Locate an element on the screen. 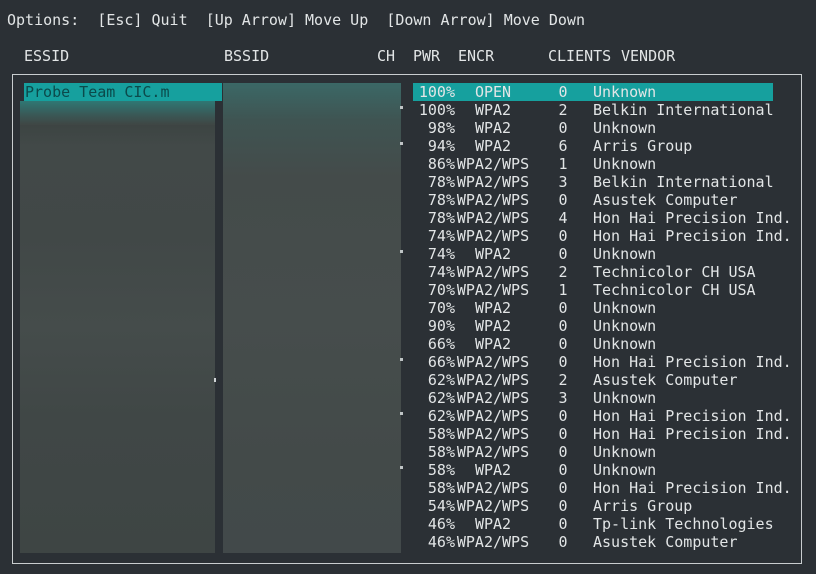 The image size is (816, 574). column-header-bssid: BSSID is located at coordinates (247, 56).